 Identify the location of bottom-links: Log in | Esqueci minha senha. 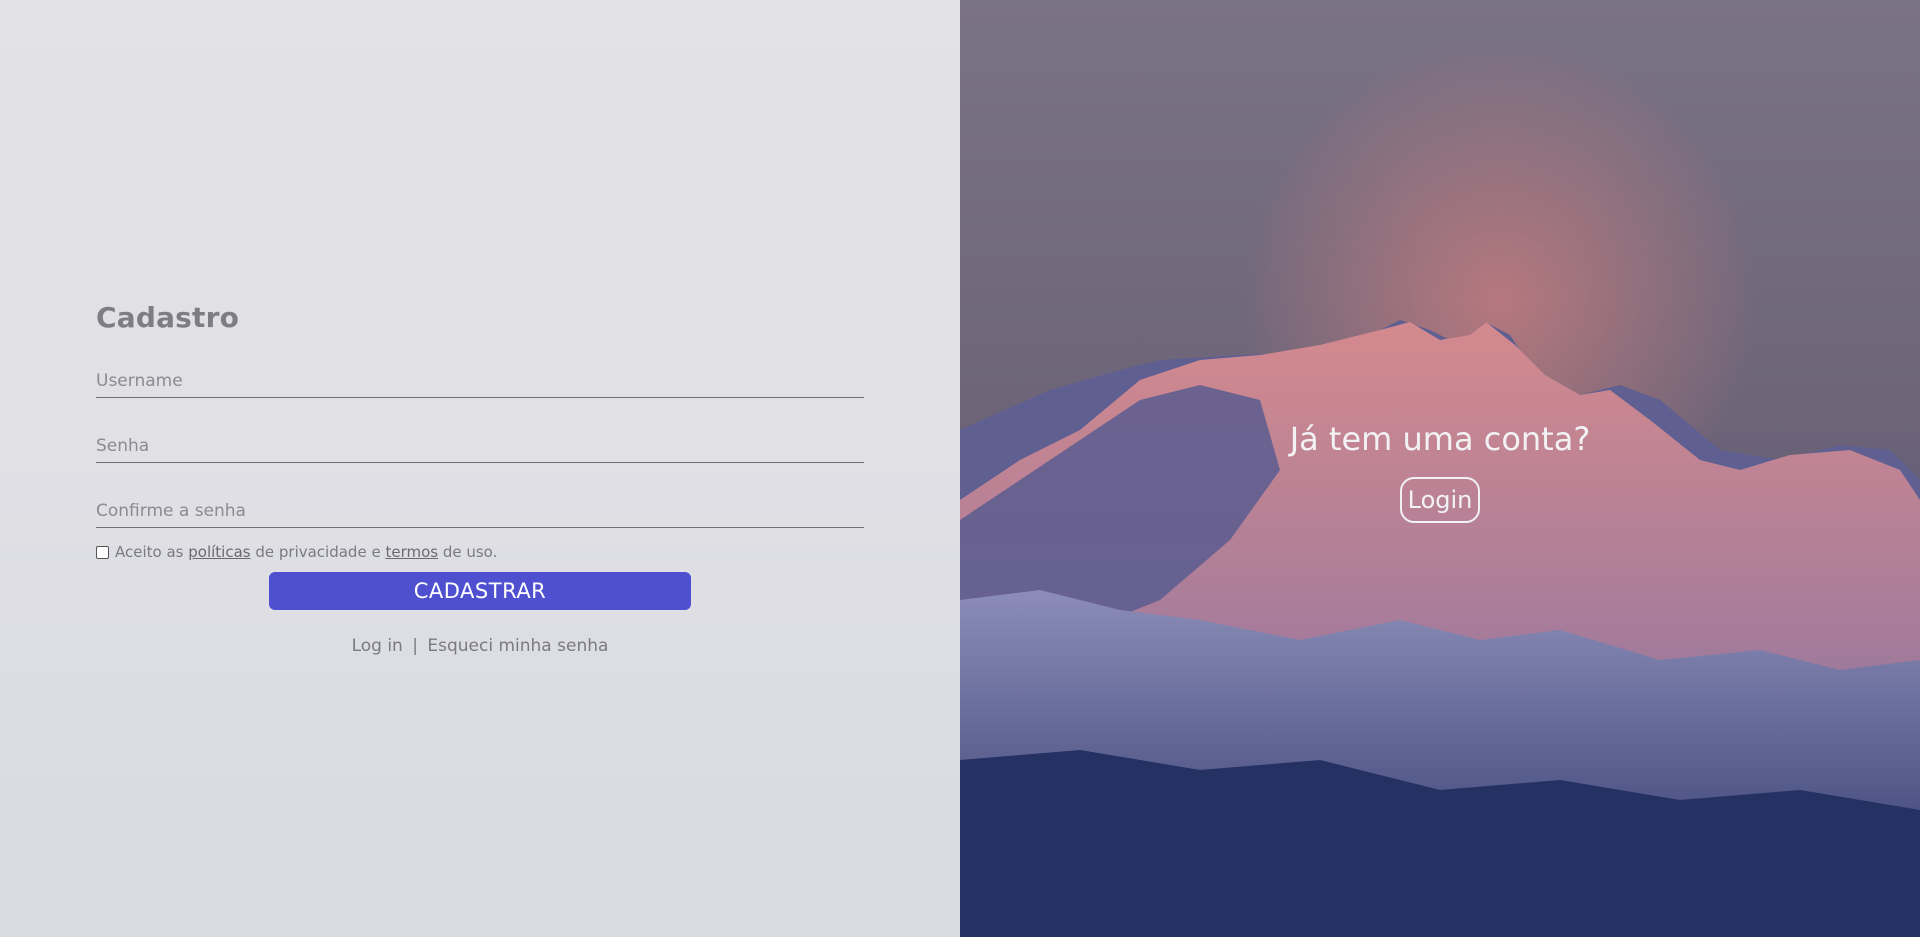
(480, 646).